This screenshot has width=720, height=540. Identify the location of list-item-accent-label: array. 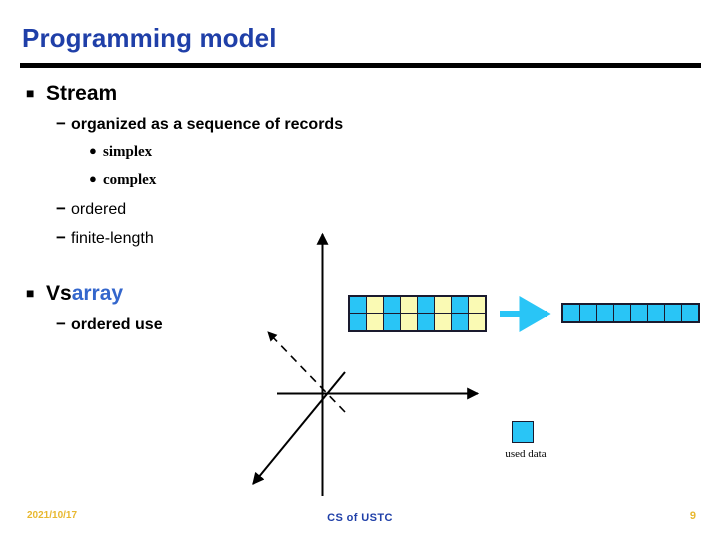
(97, 293).